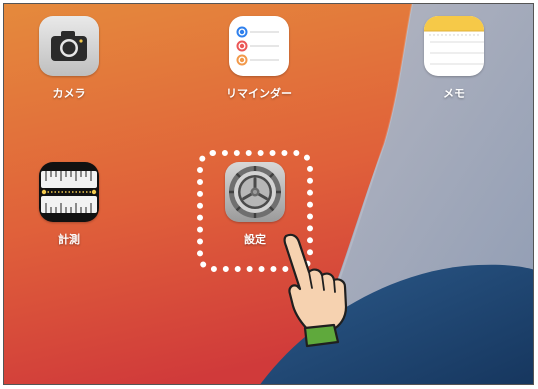  I want to click on pointing-hand-icon, so click(315, 290).